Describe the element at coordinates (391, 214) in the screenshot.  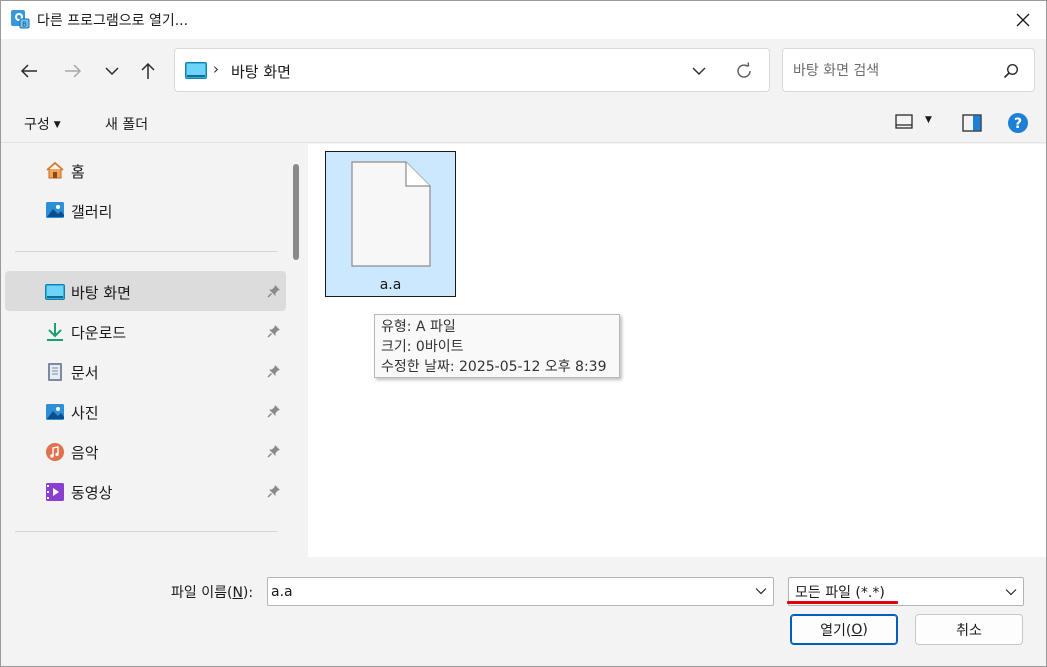
I see `blank-file-icon` at that location.